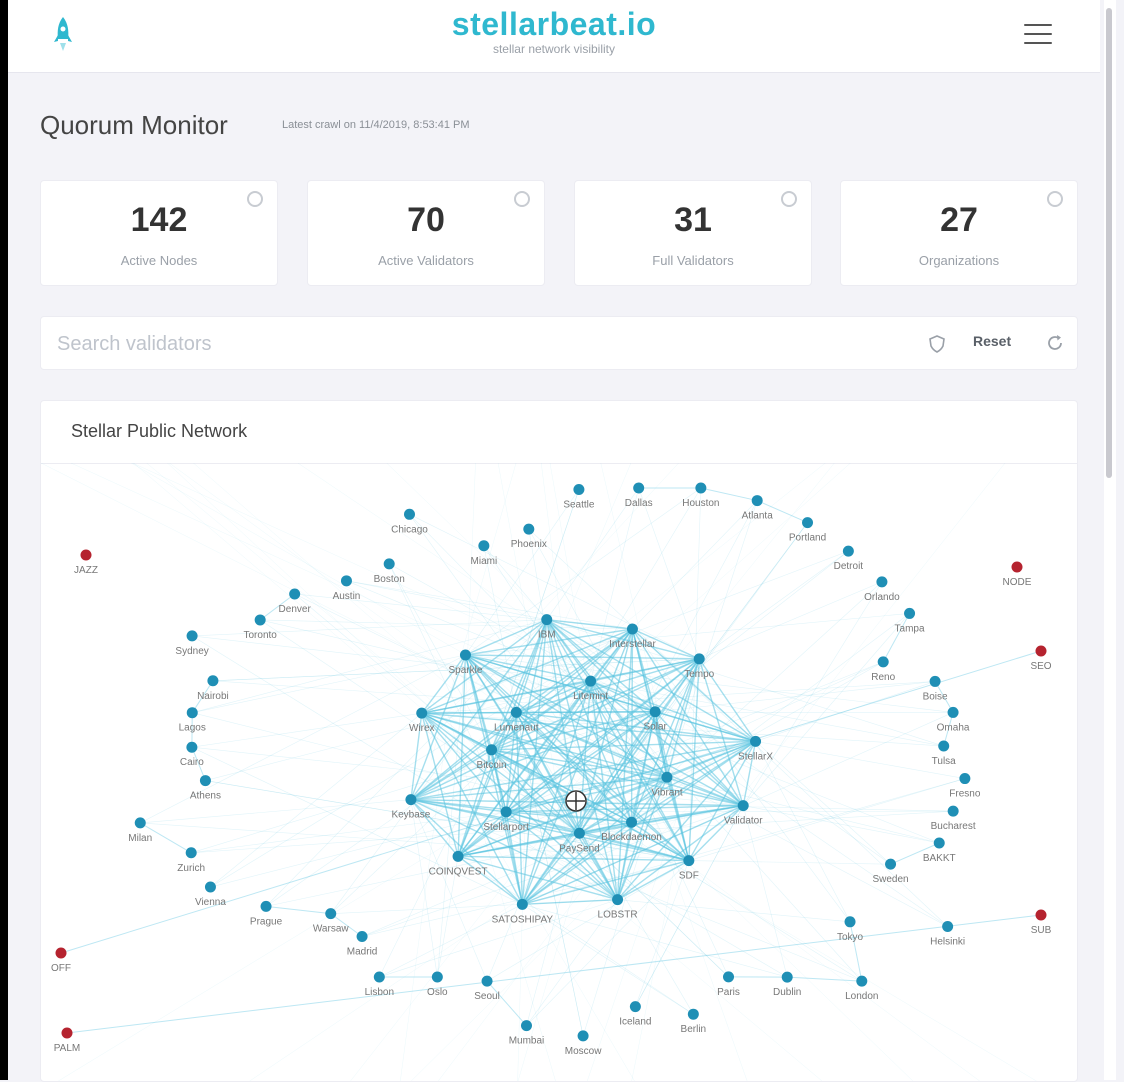 The width and height of the screenshot is (1124, 1082). What do you see at coordinates (882, 589) in the screenshot?
I see `graph-node: Orlando` at bounding box center [882, 589].